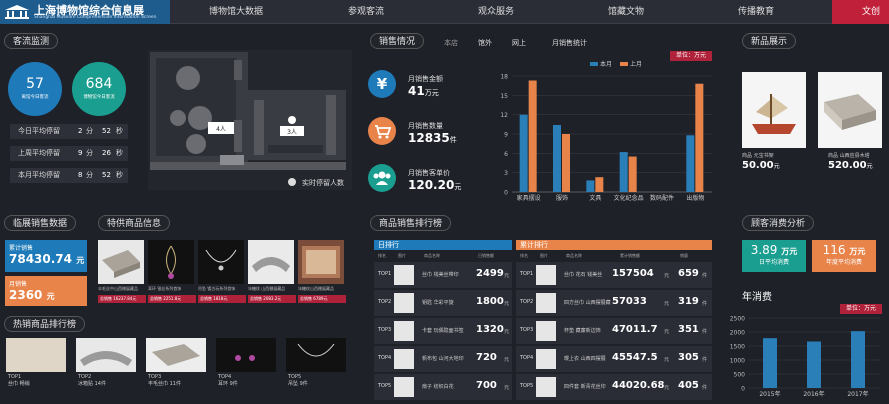 The image size is (889, 404). What do you see at coordinates (506, 173) in the screenshot?
I see `y-tick-label: 3` at bounding box center [506, 173].